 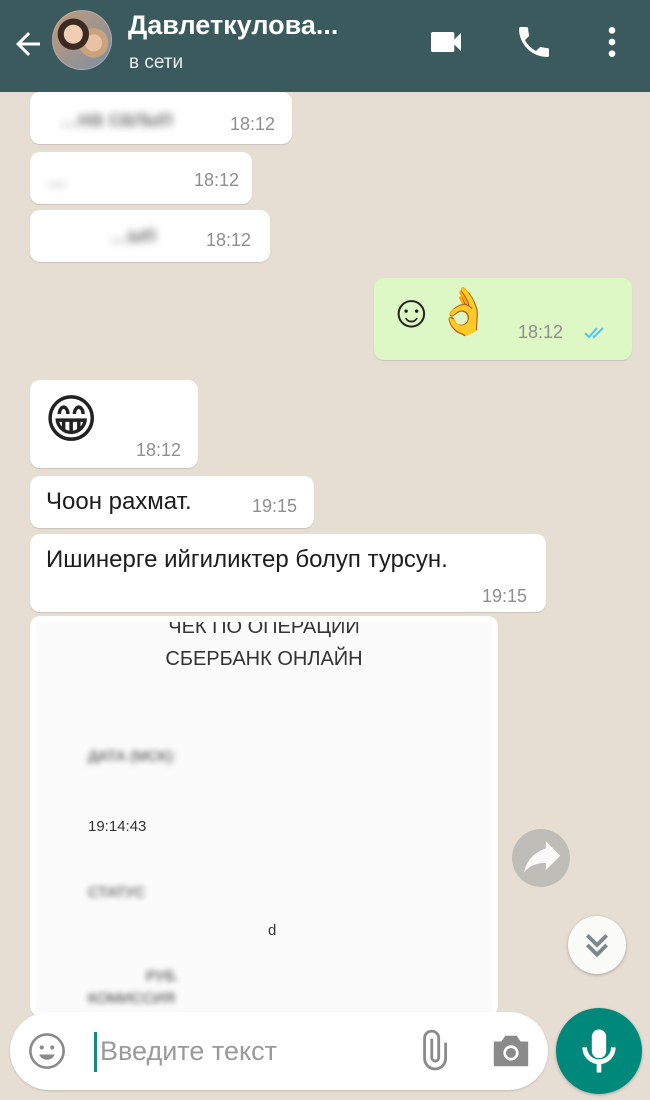 I want to click on incoming-message: ...на салып 18:12, so click(x=161, y=118).